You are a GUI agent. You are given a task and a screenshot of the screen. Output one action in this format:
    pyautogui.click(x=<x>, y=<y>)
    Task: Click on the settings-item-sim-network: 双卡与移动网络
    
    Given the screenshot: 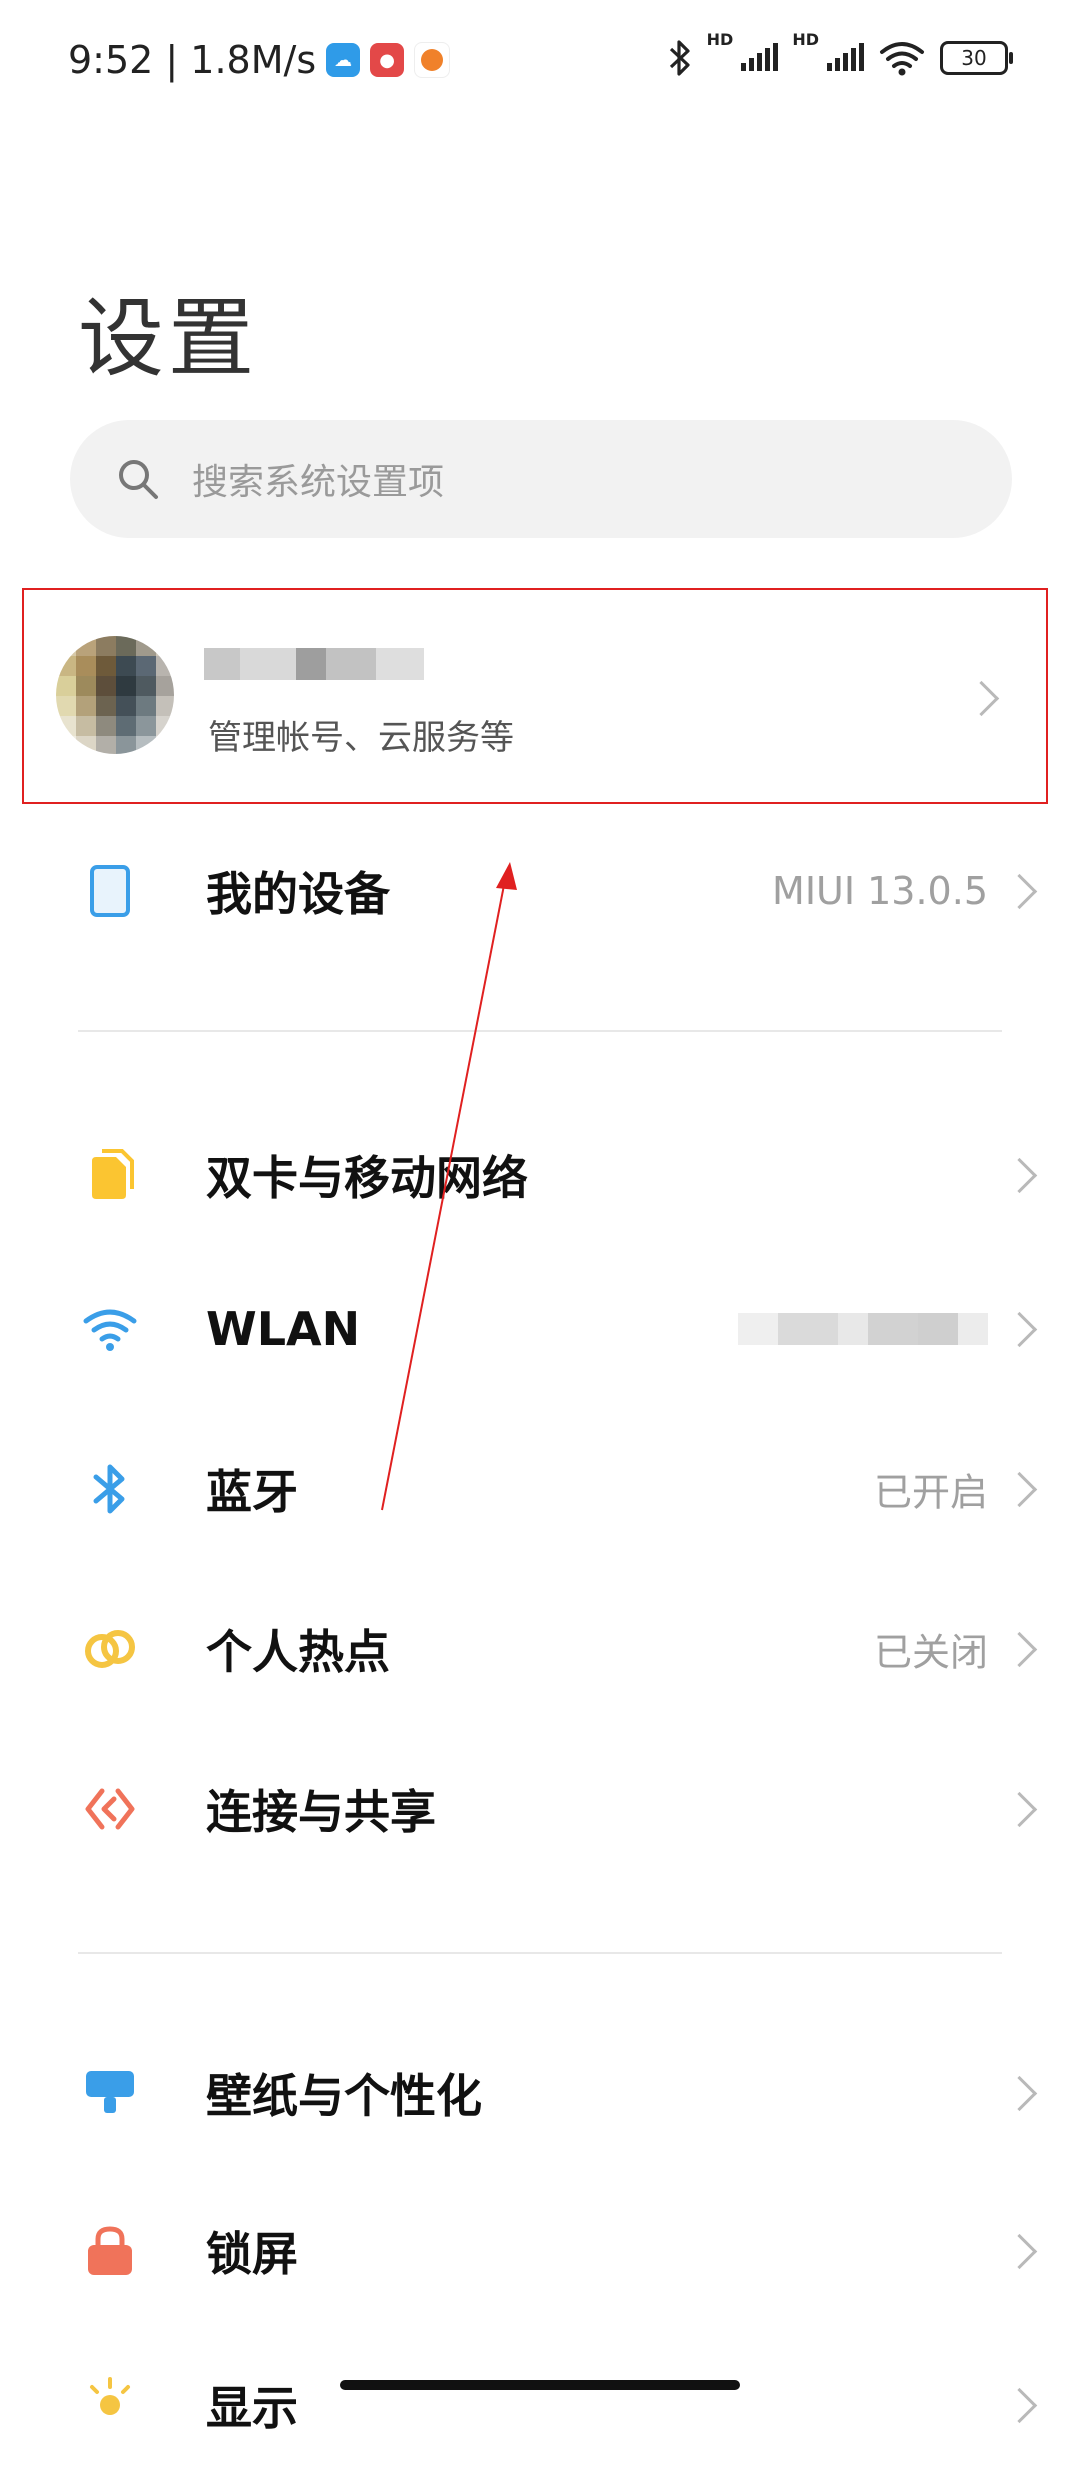 What is the action you would take?
    pyautogui.click(x=540, y=1175)
    